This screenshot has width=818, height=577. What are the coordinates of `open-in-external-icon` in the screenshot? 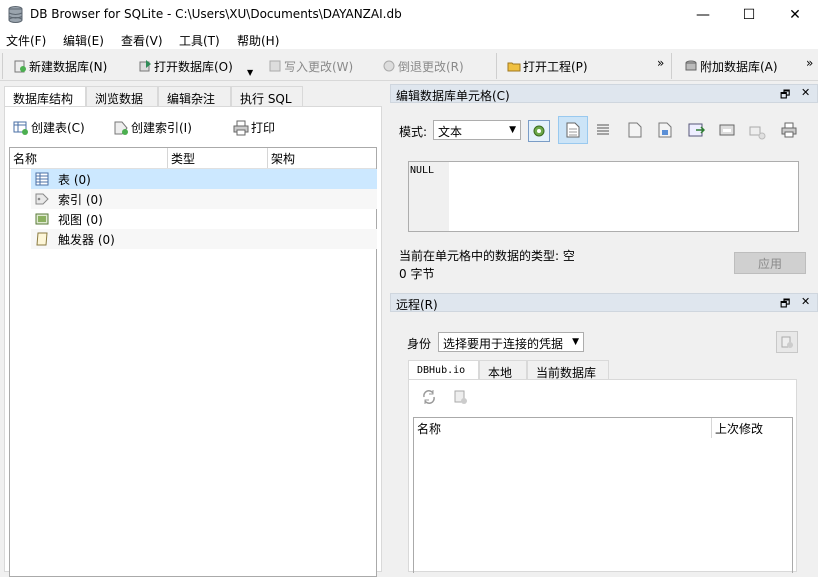 It's located at (696, 130).